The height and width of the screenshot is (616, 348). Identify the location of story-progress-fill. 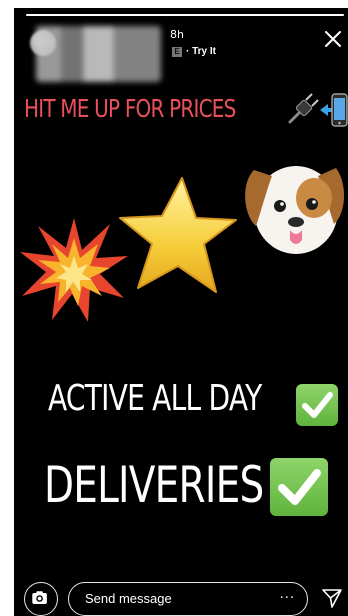
(185, 15).